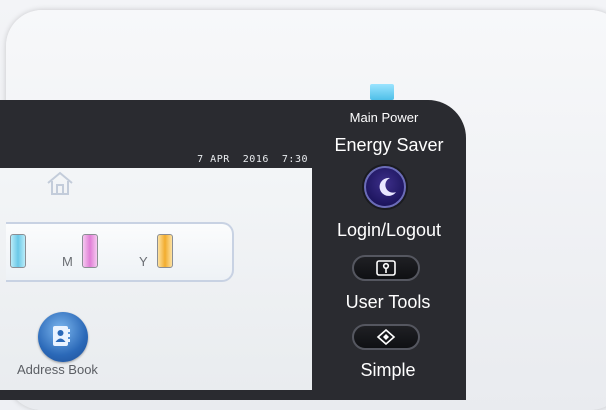 The height and width of the screenshot is (410, 606). I want to click on user-tools-label: User Tools, so click(388, 302).